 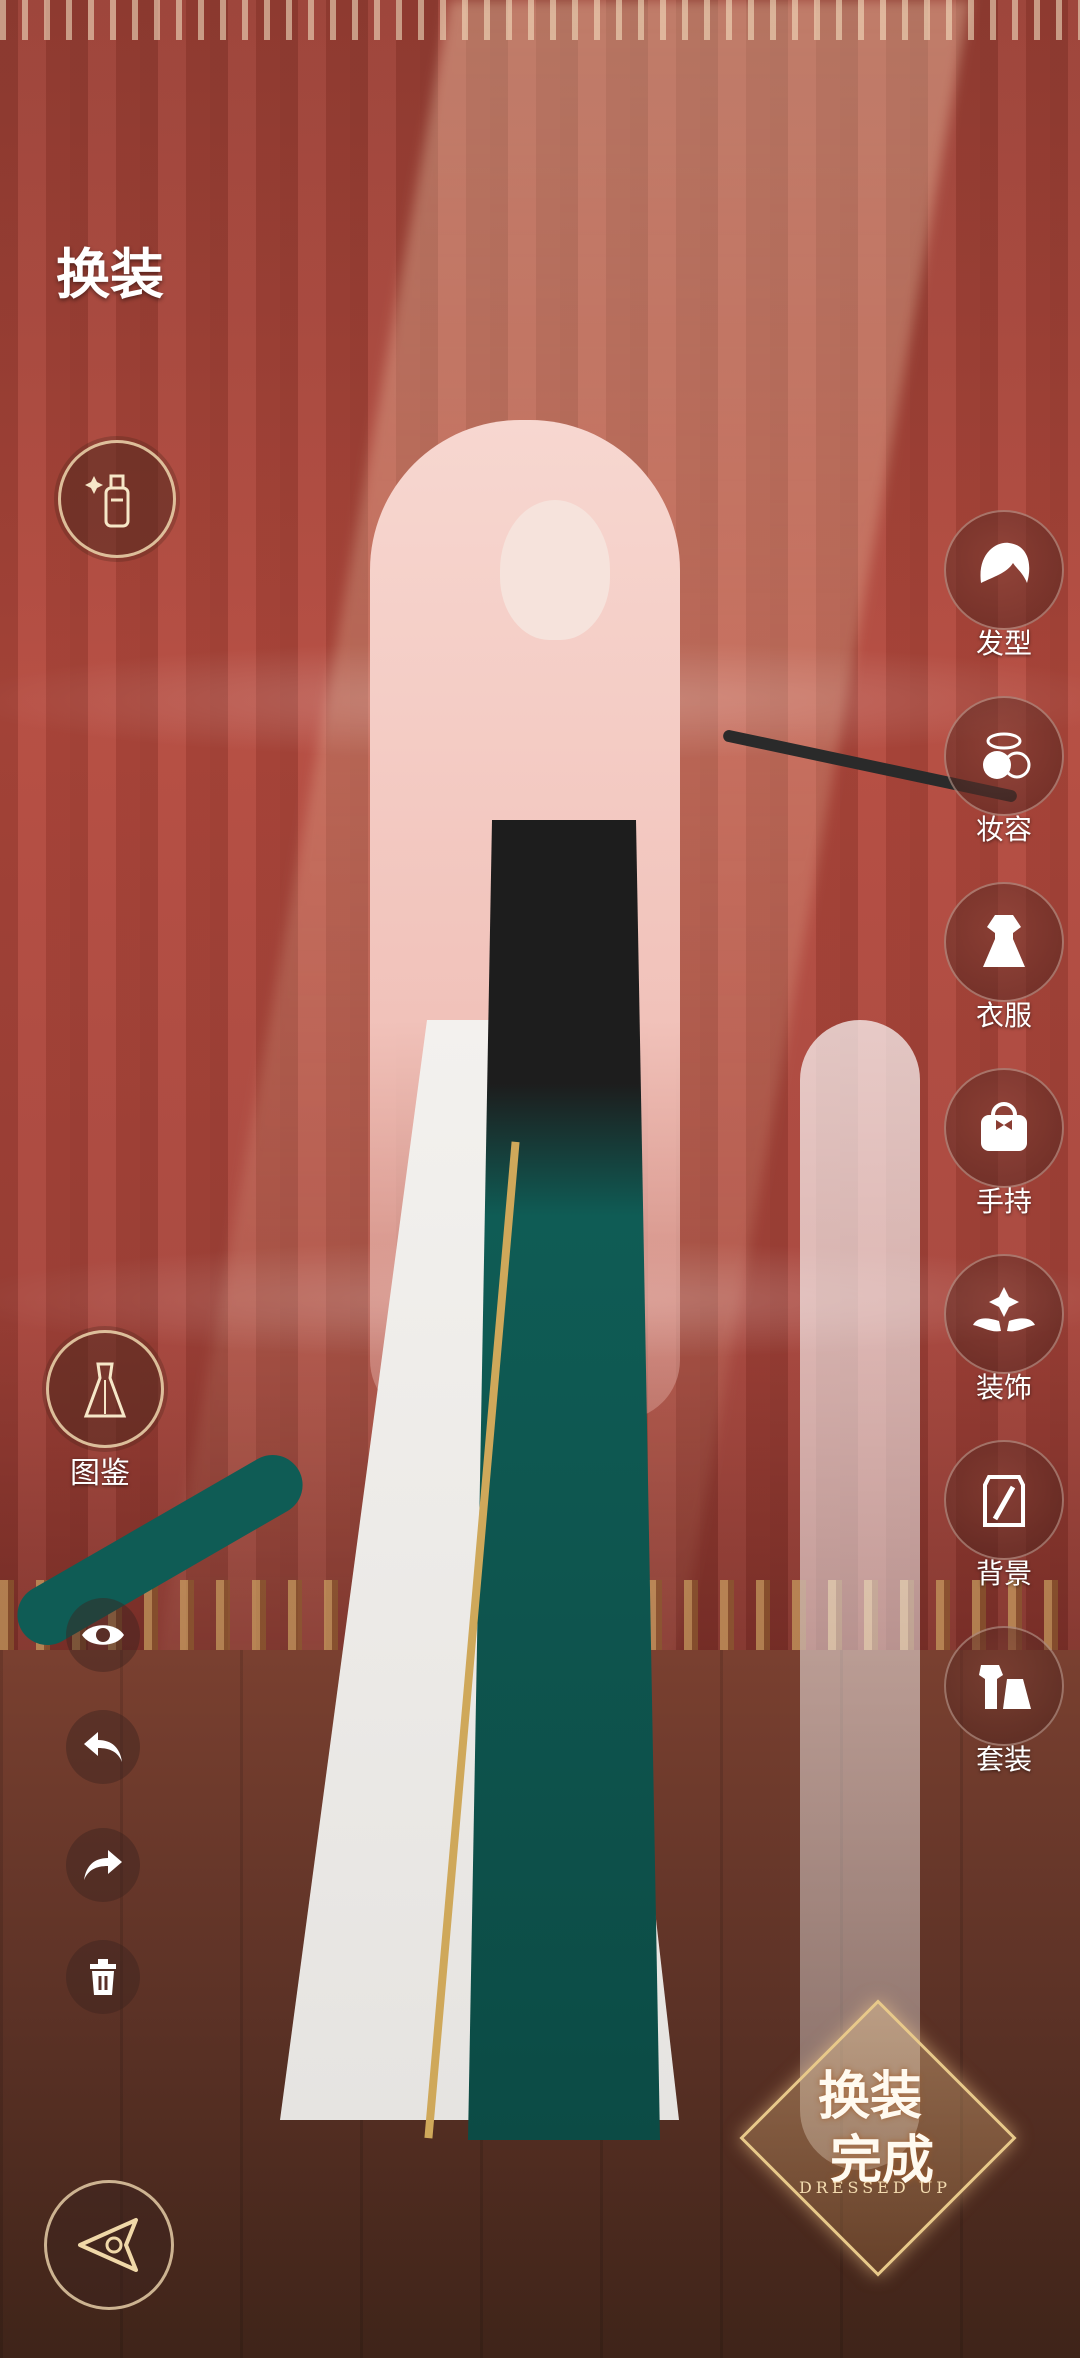 I want to click on redo-icon, so click(x=103, y=1865).